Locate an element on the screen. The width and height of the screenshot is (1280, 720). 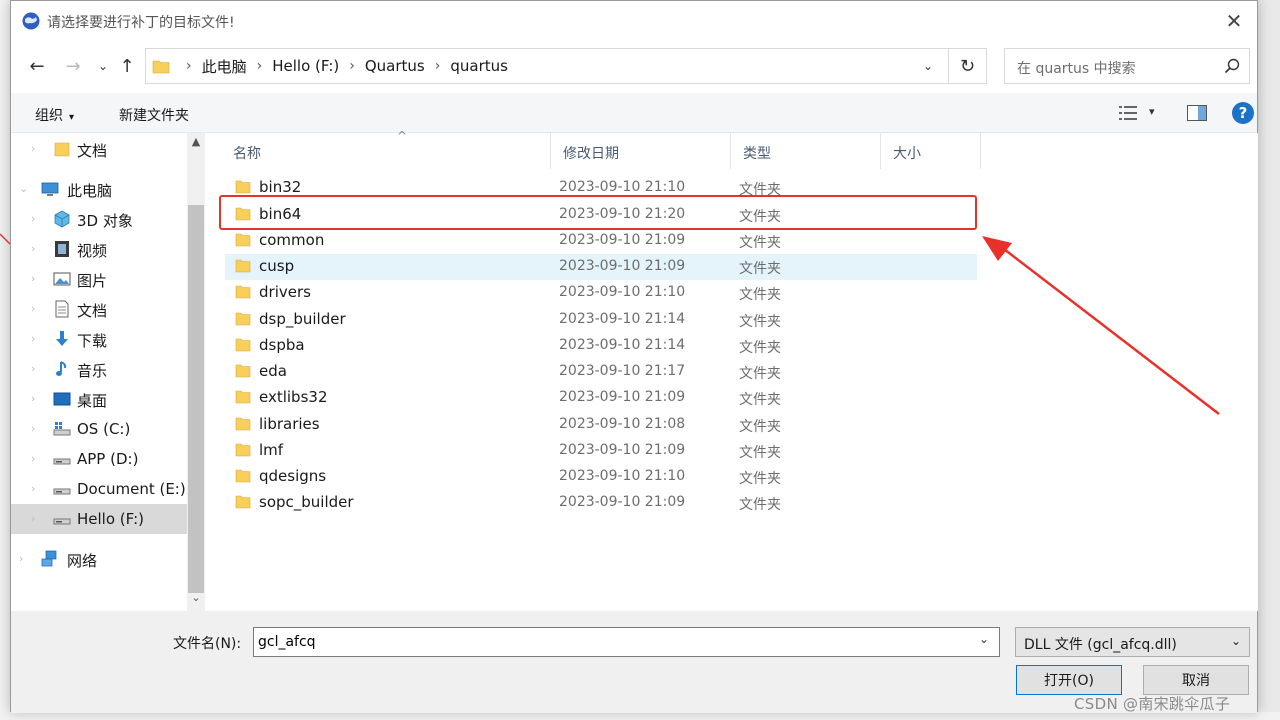
cancel-button: 取消 is located at coordinates (1196, 680).